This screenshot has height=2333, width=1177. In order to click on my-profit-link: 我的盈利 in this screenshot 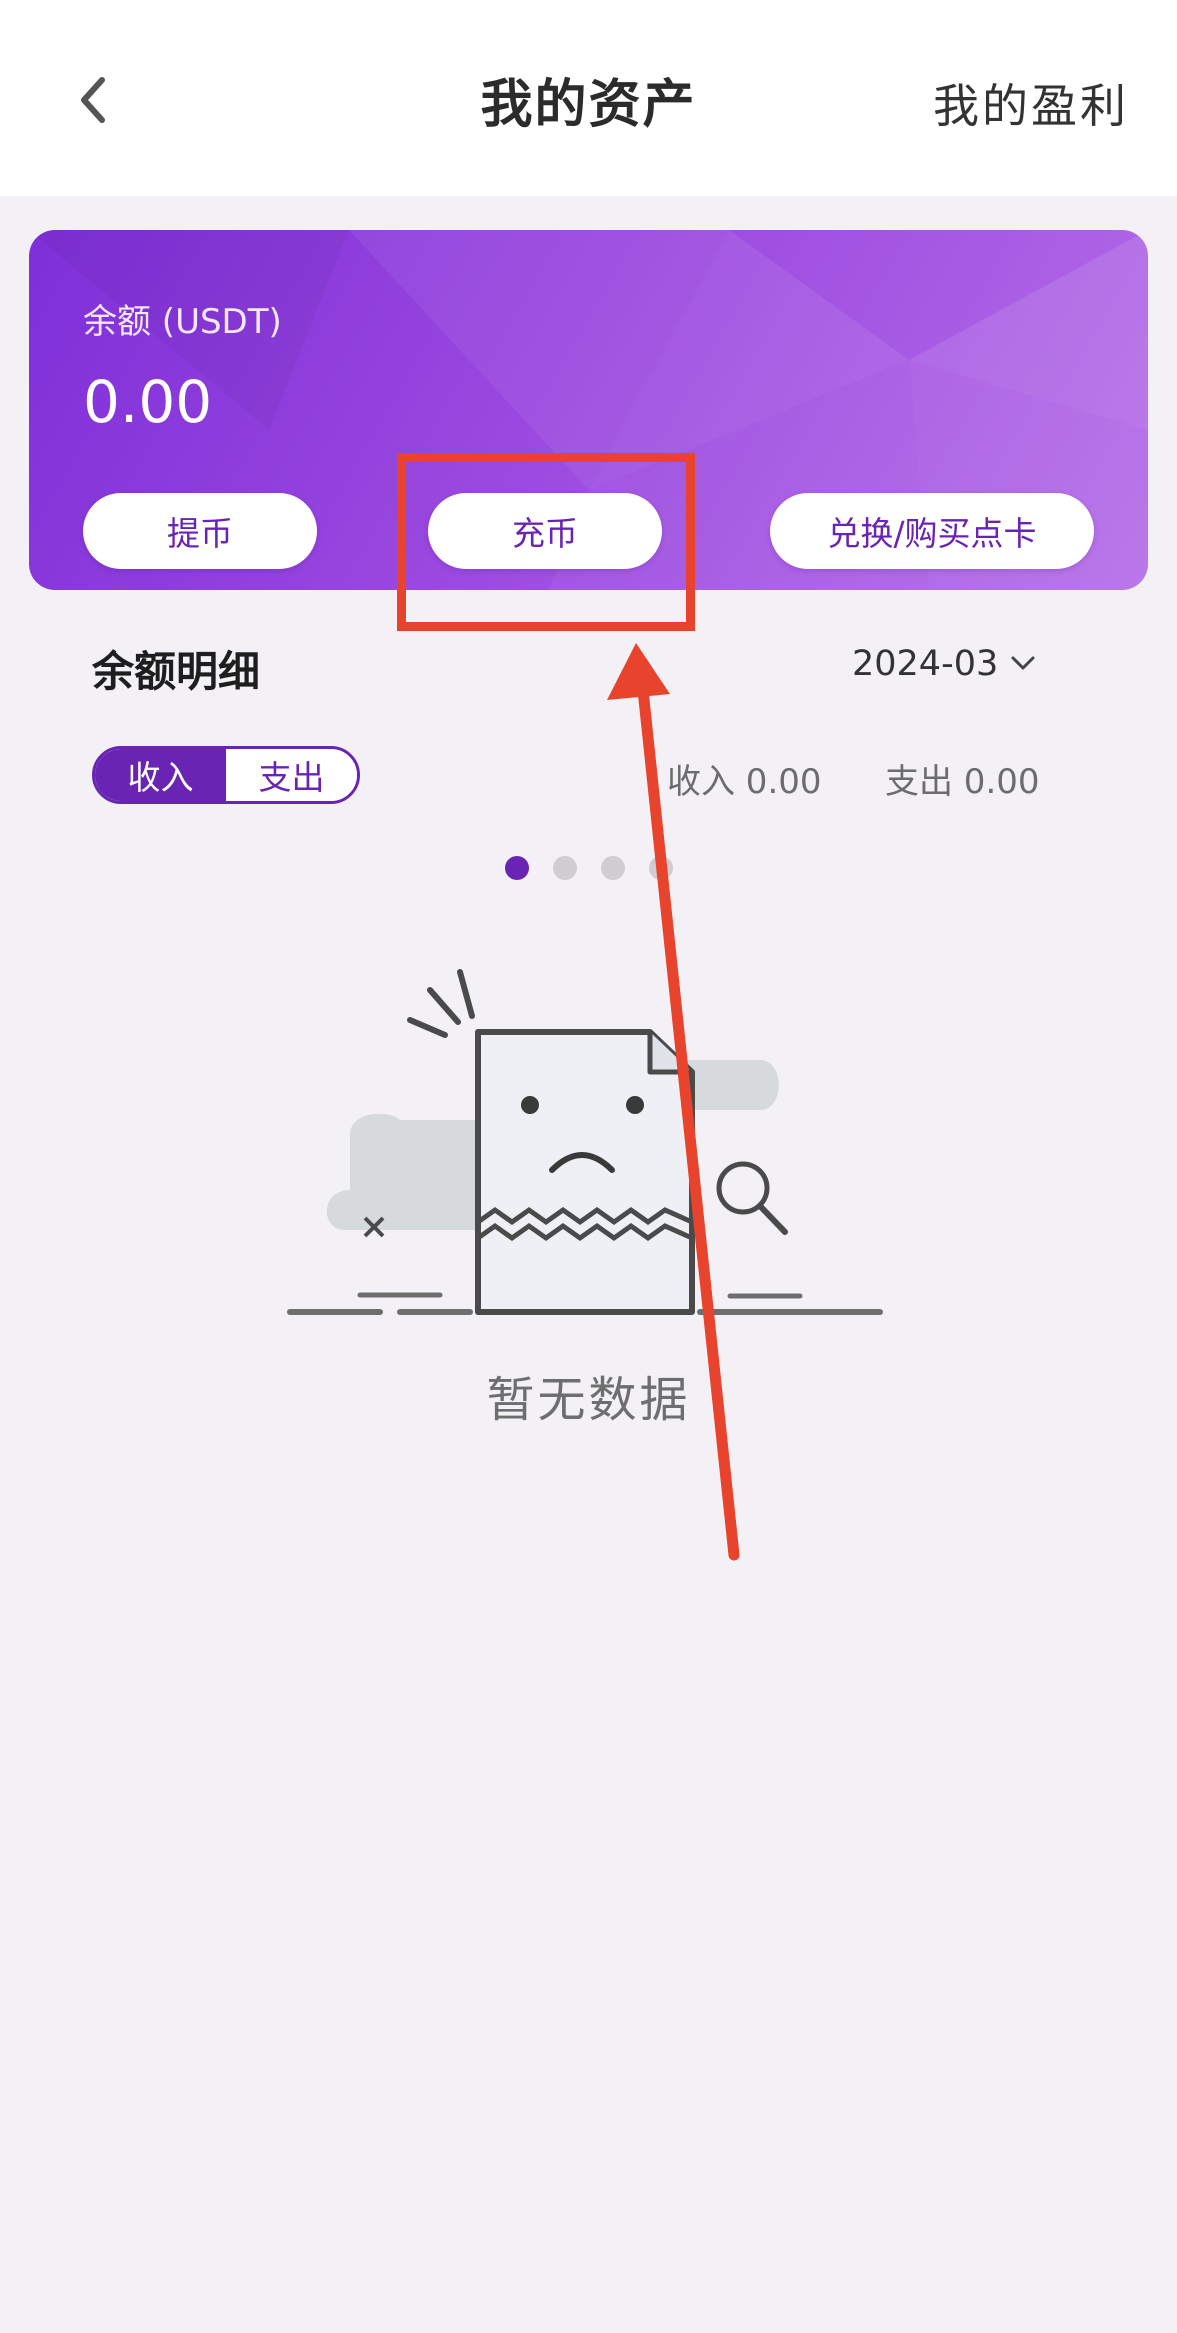, I will do `click(1031, 103)`.